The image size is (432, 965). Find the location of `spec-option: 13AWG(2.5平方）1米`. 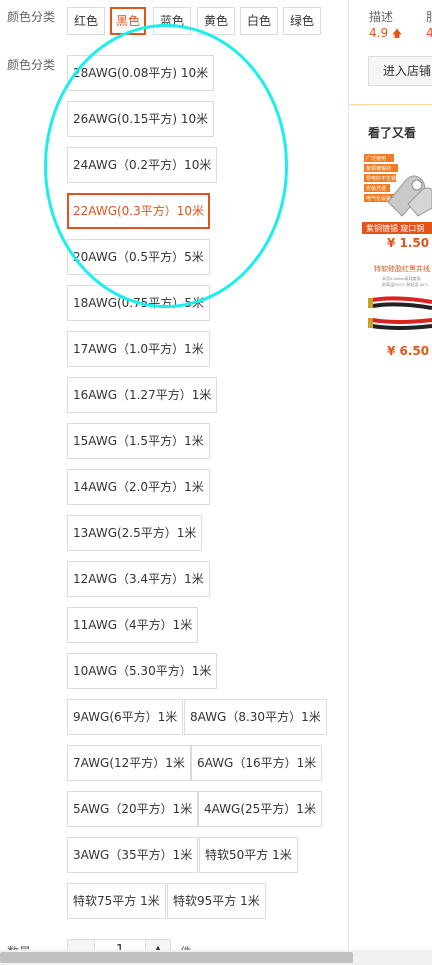

spec-option: 13AWG(2.5平方）1米 is located at coordinates (135, 533).